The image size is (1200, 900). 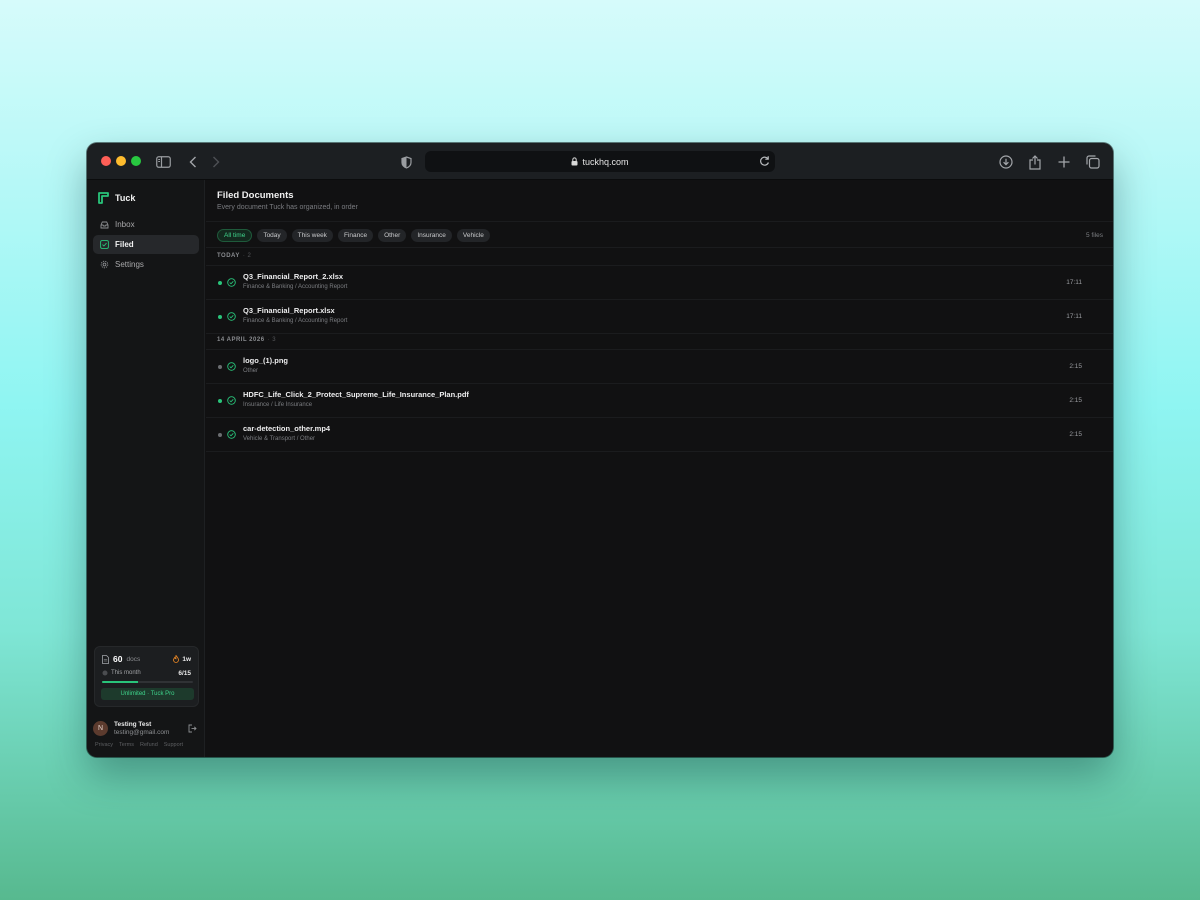 What do you see at coordinates (146, 224) in the screenshot?
I see `sidebar-item-inbox: Inbox` at bounding box center [146, 224].